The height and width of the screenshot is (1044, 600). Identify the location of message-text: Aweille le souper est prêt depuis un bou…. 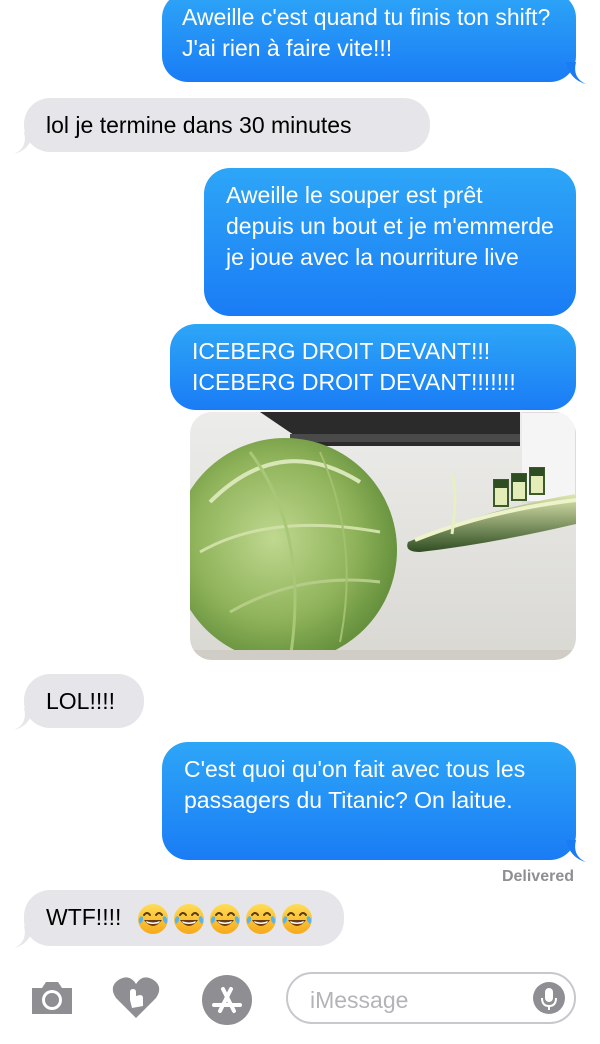
(390, 226).